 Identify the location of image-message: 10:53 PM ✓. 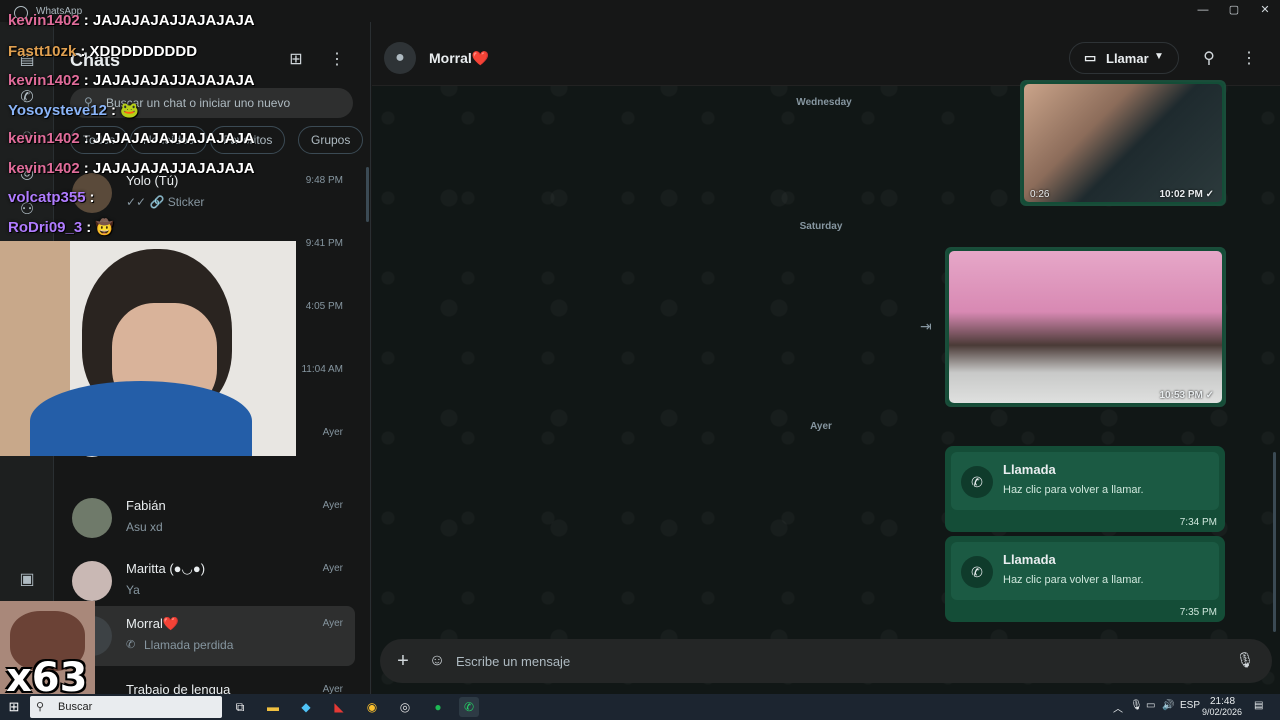
(1085, 327).